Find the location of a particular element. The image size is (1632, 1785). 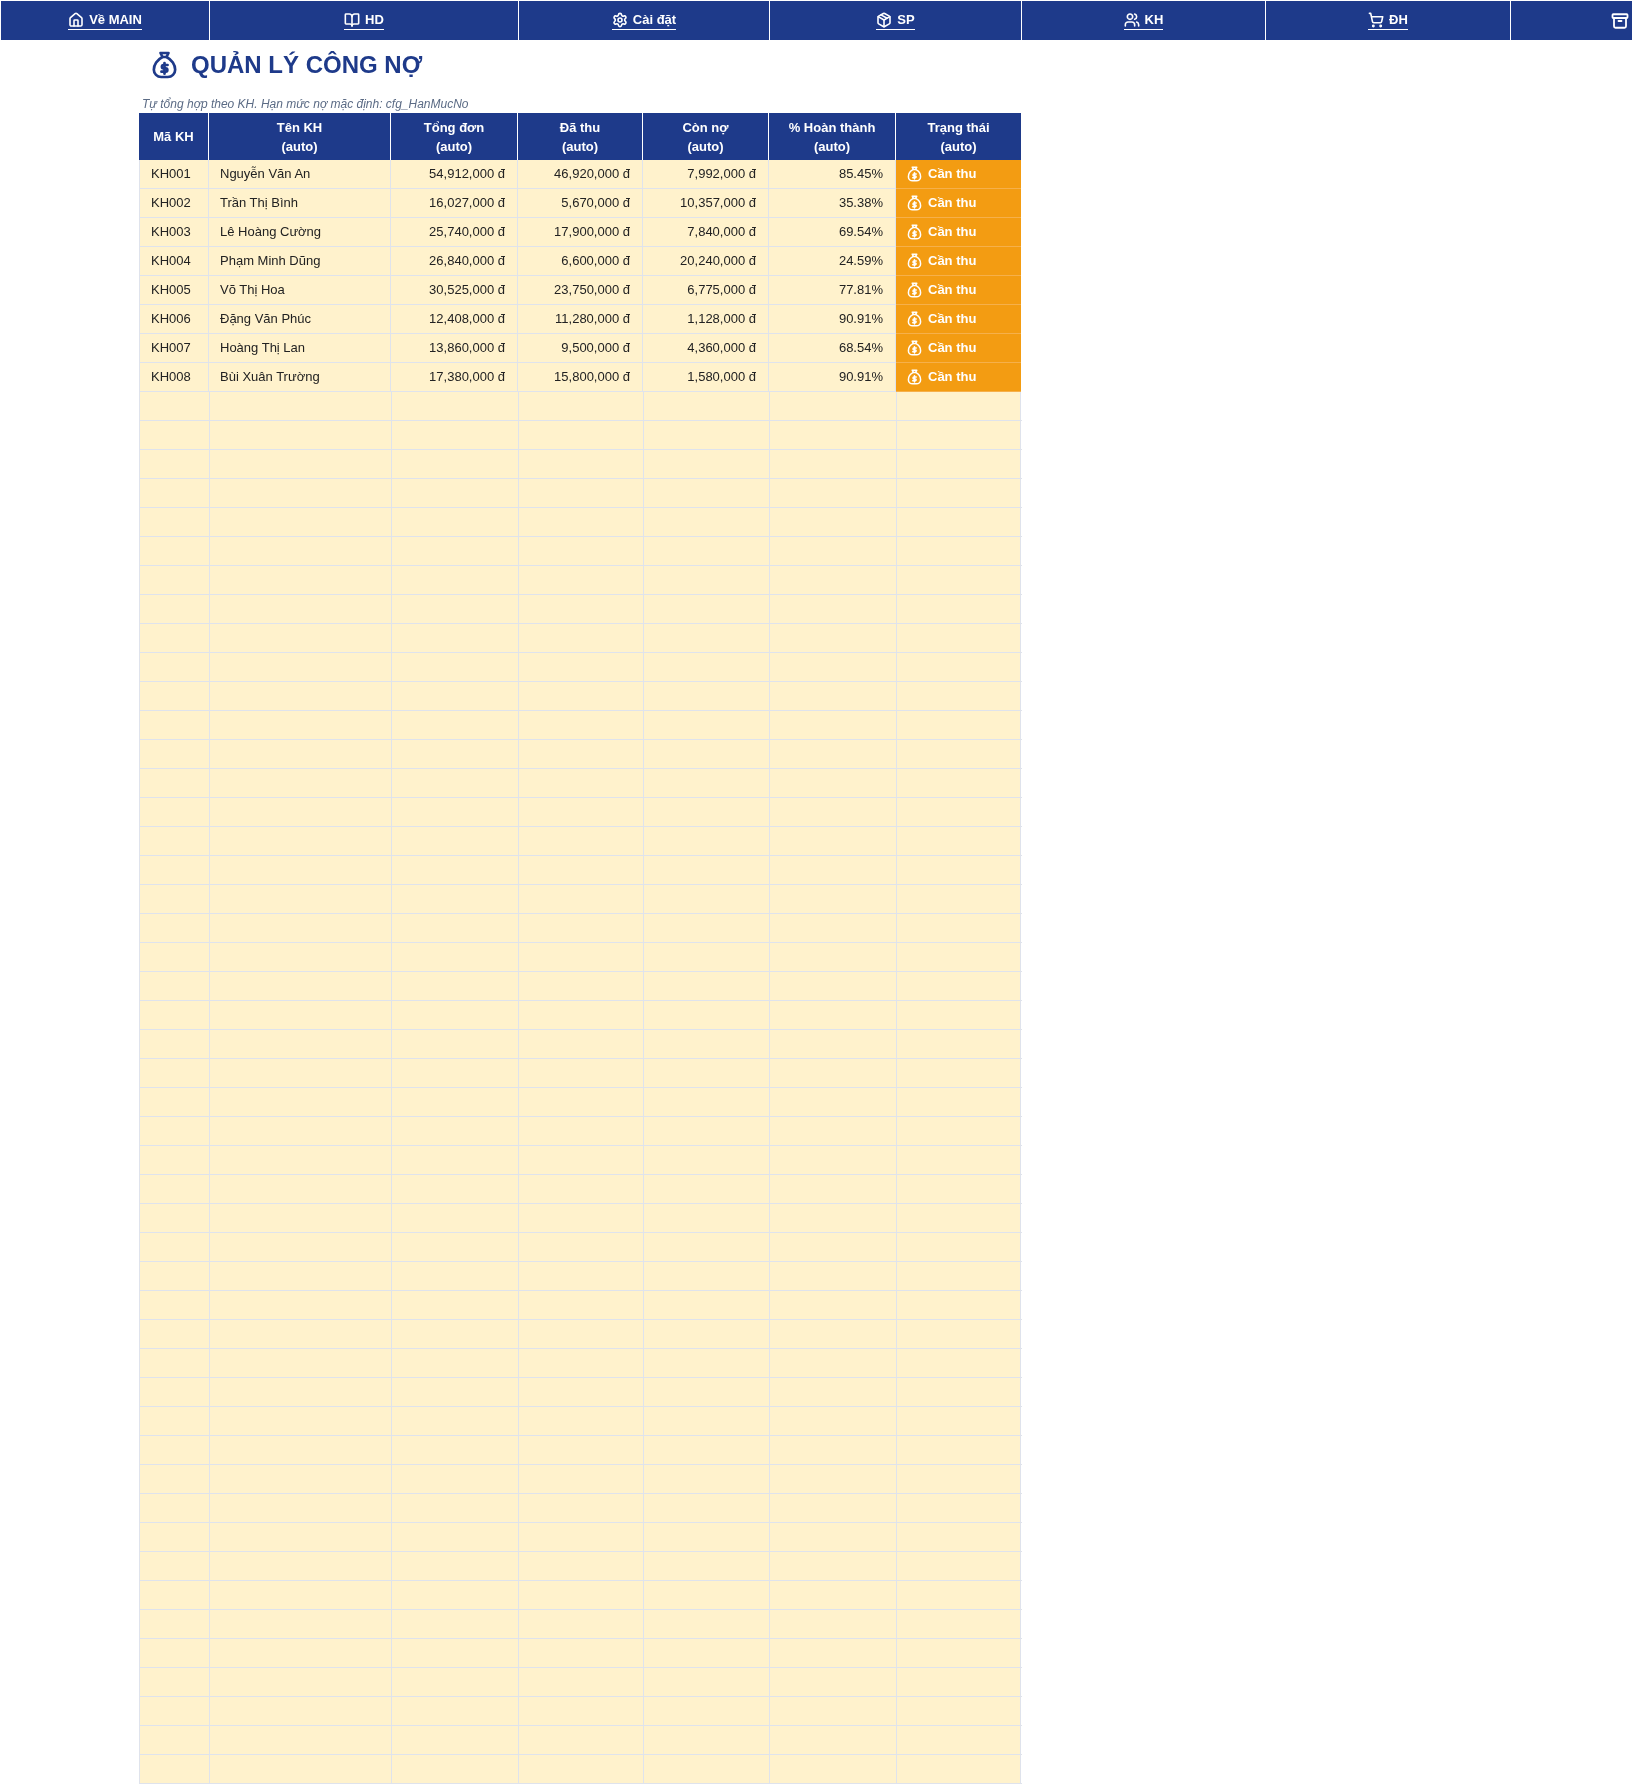

completion-cell: 35.38% is located at coordinates (832, 203).